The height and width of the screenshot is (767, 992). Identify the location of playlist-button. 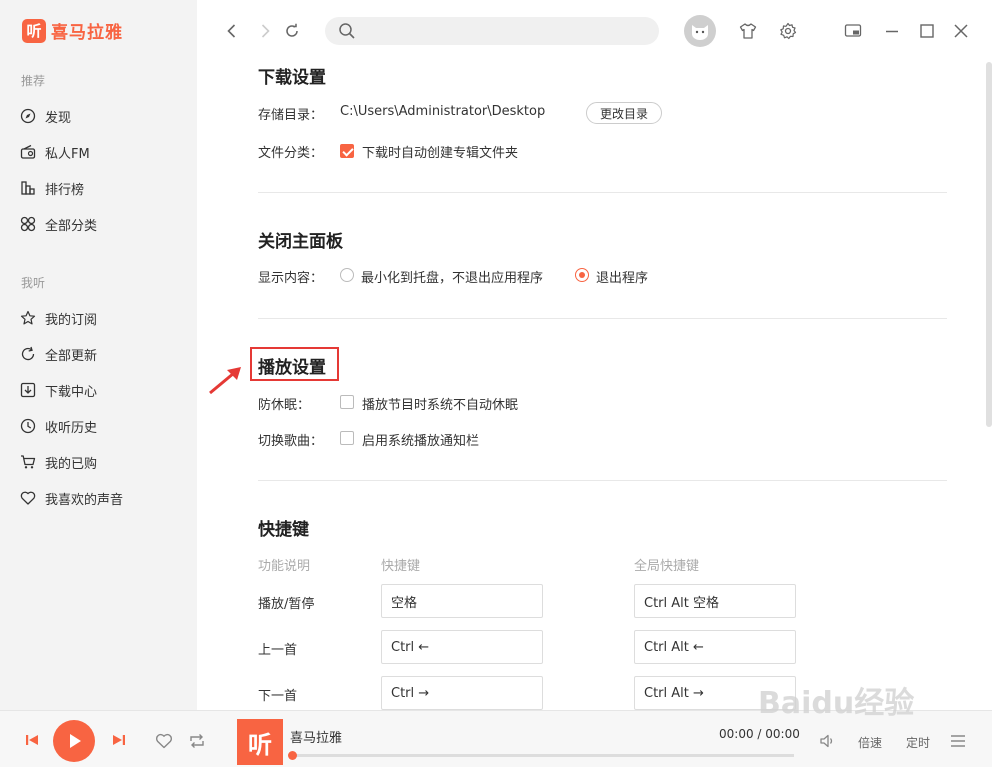
(958, 741).